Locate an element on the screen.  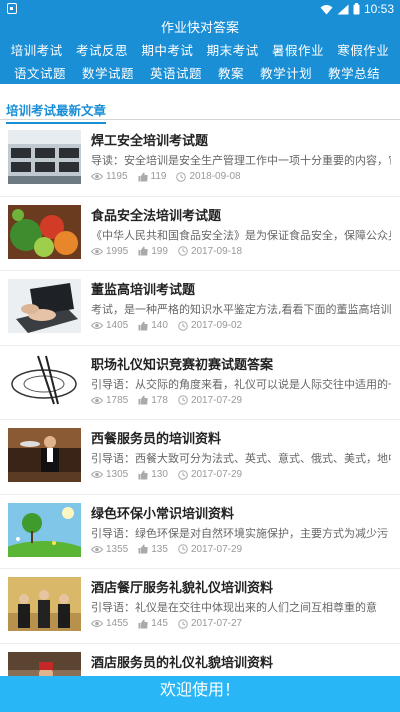
nav-item-jiaoxue-zongjie: 教学总结 is located at coordinates (354, 72).